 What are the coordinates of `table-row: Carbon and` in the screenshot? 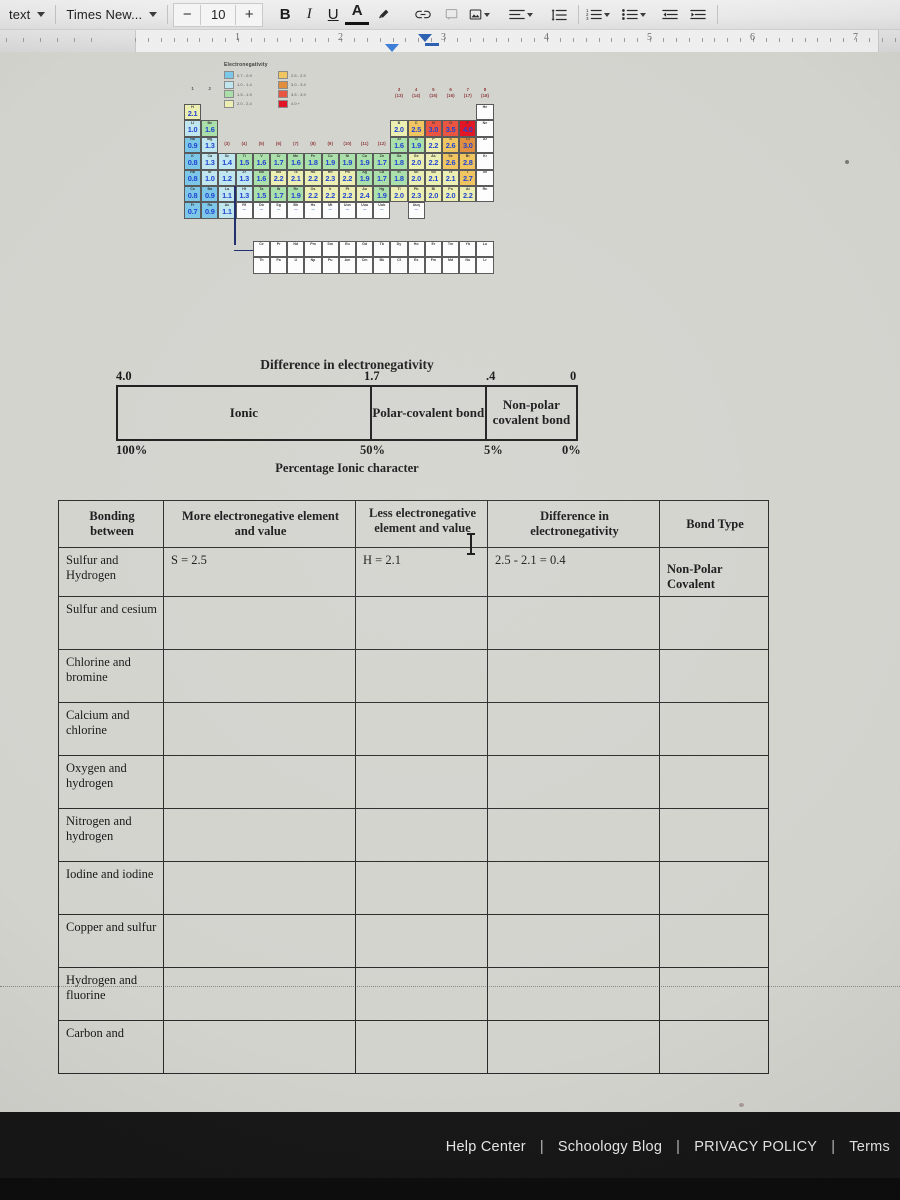 It's located at (413, 1047).